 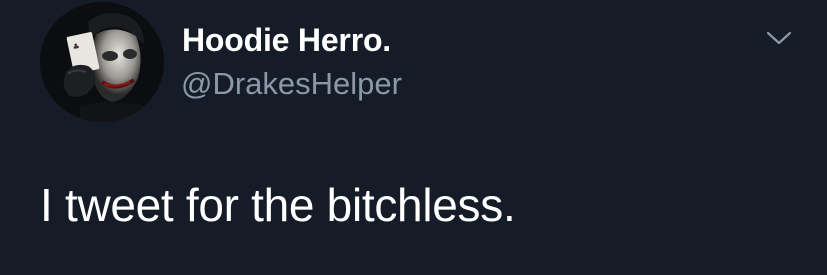 I want to click on avatar-joker-with-card: ♣, so click(x=102, y=62).